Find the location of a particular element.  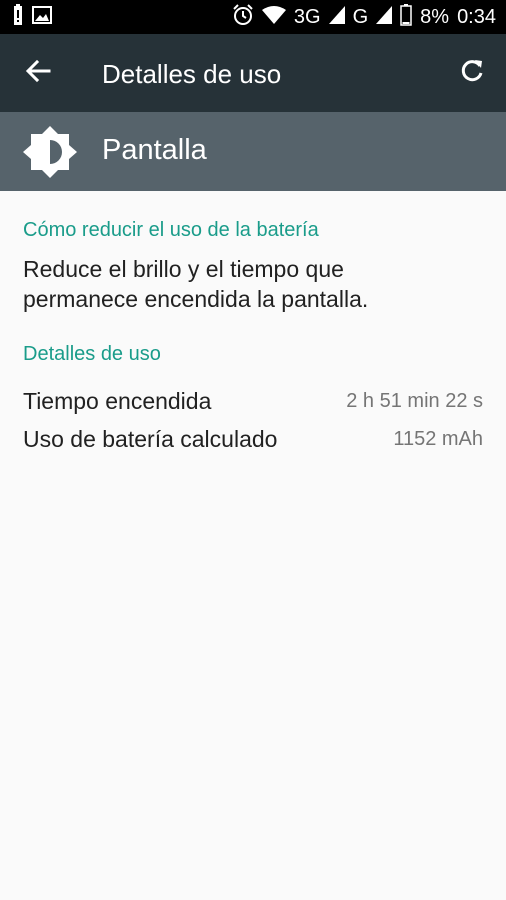

clock: 0:34 is located at coordinates (476, 16).